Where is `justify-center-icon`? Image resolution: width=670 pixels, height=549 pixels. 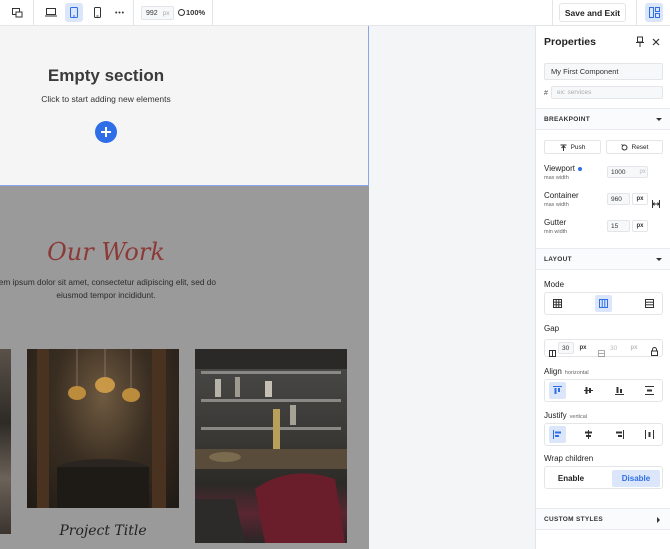 justify-center-icon is located at coordinates (588, 434).